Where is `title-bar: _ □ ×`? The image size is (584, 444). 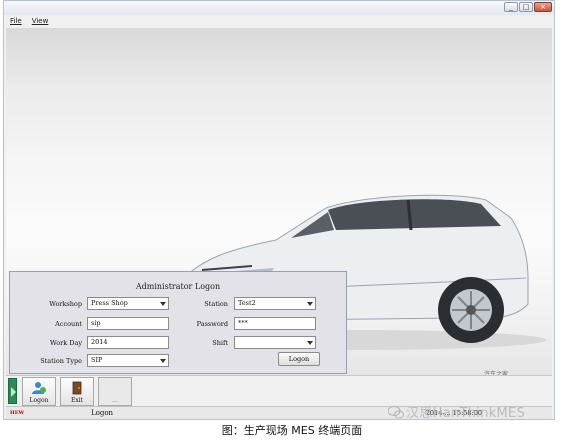 title-bar: _ □ × is located at coordinates (279, 8).